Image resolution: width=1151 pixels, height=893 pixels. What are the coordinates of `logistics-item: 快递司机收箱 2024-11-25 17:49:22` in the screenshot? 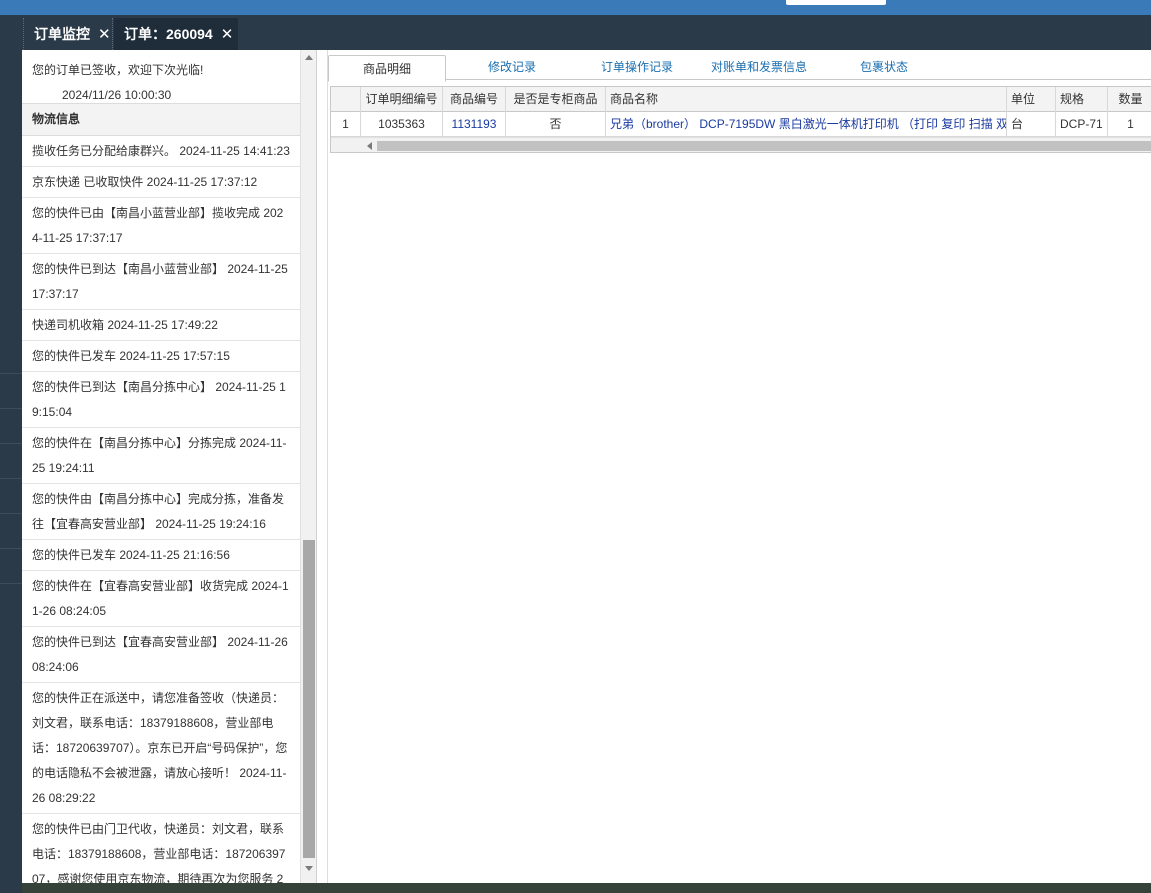 It's located at (161, 325).